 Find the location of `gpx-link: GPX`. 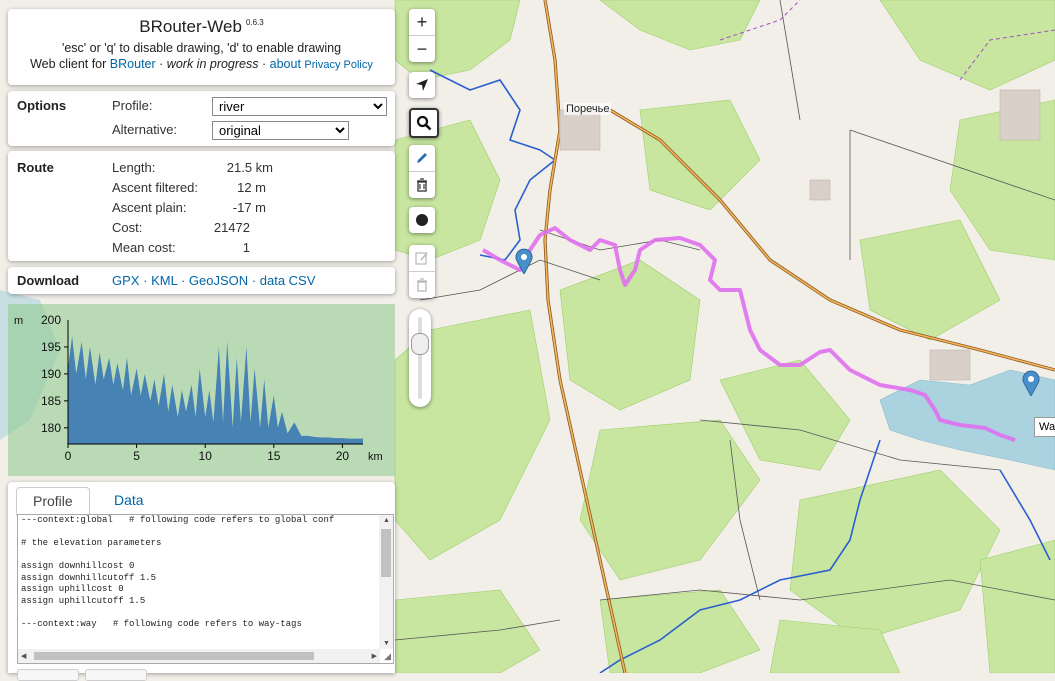

gpx-link: GPX is located at coordinates (125, 280).